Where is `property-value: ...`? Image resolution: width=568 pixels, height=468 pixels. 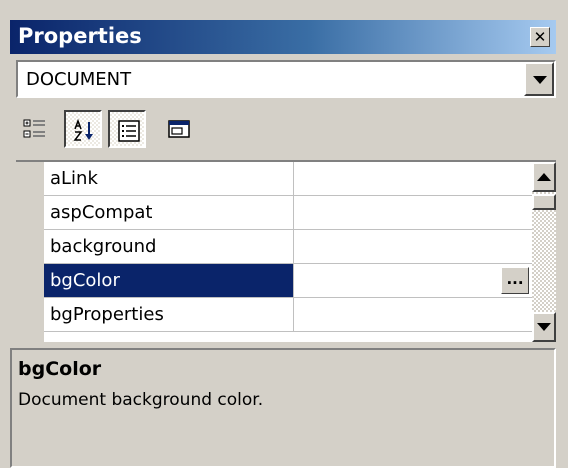
property-value: ... is located at coordinates (413, 280).